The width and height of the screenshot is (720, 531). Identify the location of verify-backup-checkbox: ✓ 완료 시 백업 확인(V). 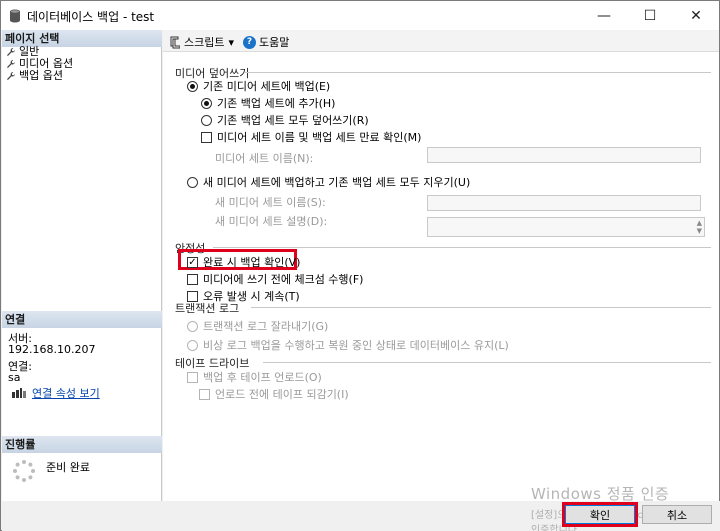
(243, 262).